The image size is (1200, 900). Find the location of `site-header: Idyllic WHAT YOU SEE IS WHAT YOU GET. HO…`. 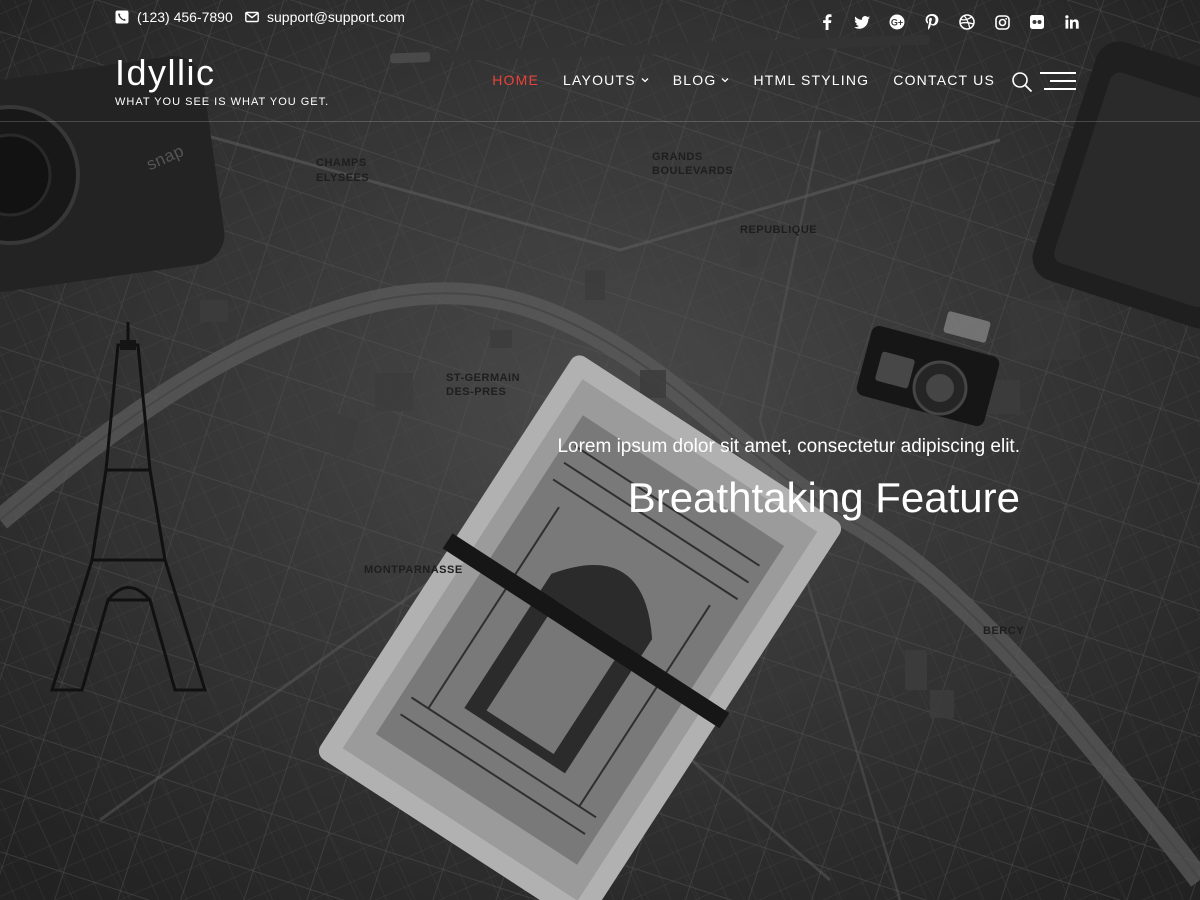

site-header: Idyllic WHAT YOU SEE IS WHAT YOU GET. HO… is located at coordinates (600, 79).